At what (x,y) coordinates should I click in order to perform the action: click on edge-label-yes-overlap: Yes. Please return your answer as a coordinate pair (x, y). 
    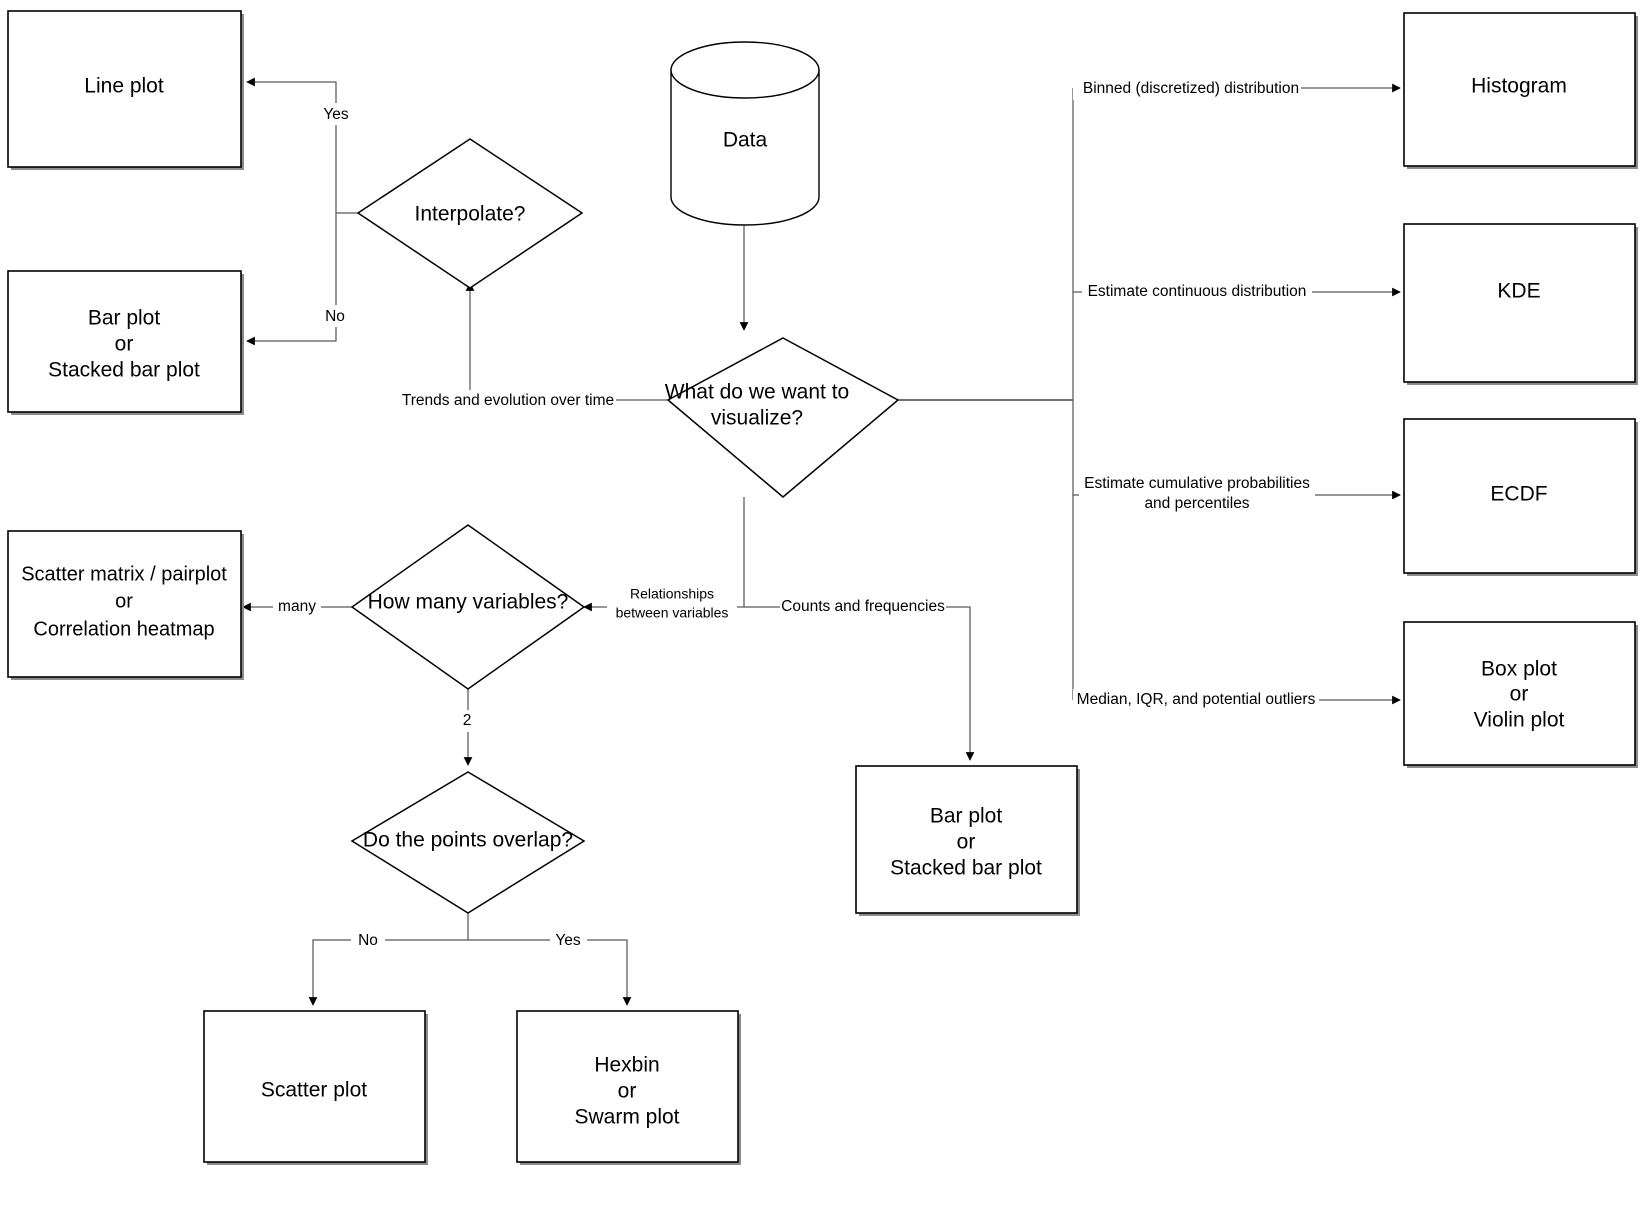
    Looking at the image, I should click on (568, 941).